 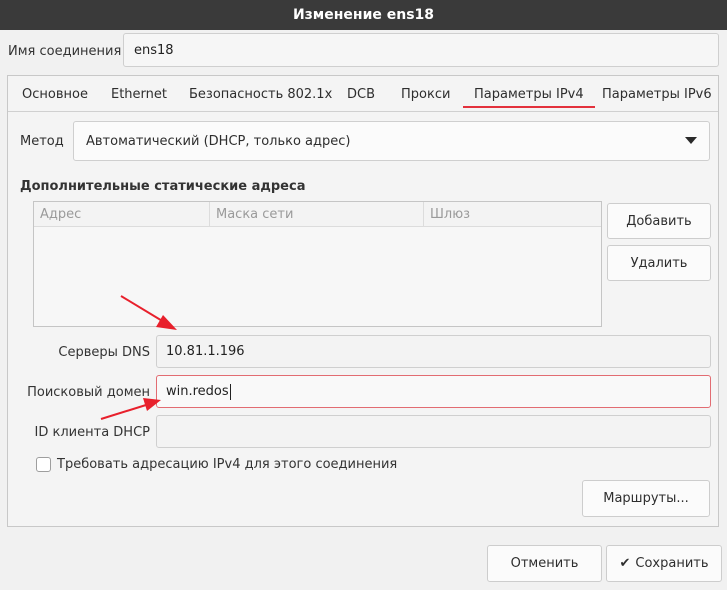 I want to click on search-domain-input: win.redos, so click(x=433, y=391).